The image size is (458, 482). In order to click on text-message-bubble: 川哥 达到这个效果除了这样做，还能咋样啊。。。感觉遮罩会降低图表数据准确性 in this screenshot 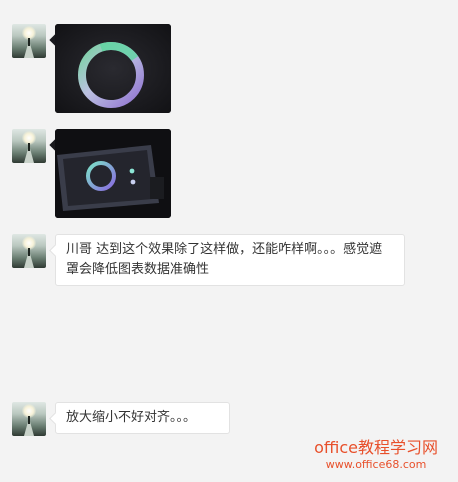, I will do `click(230, 260)`.